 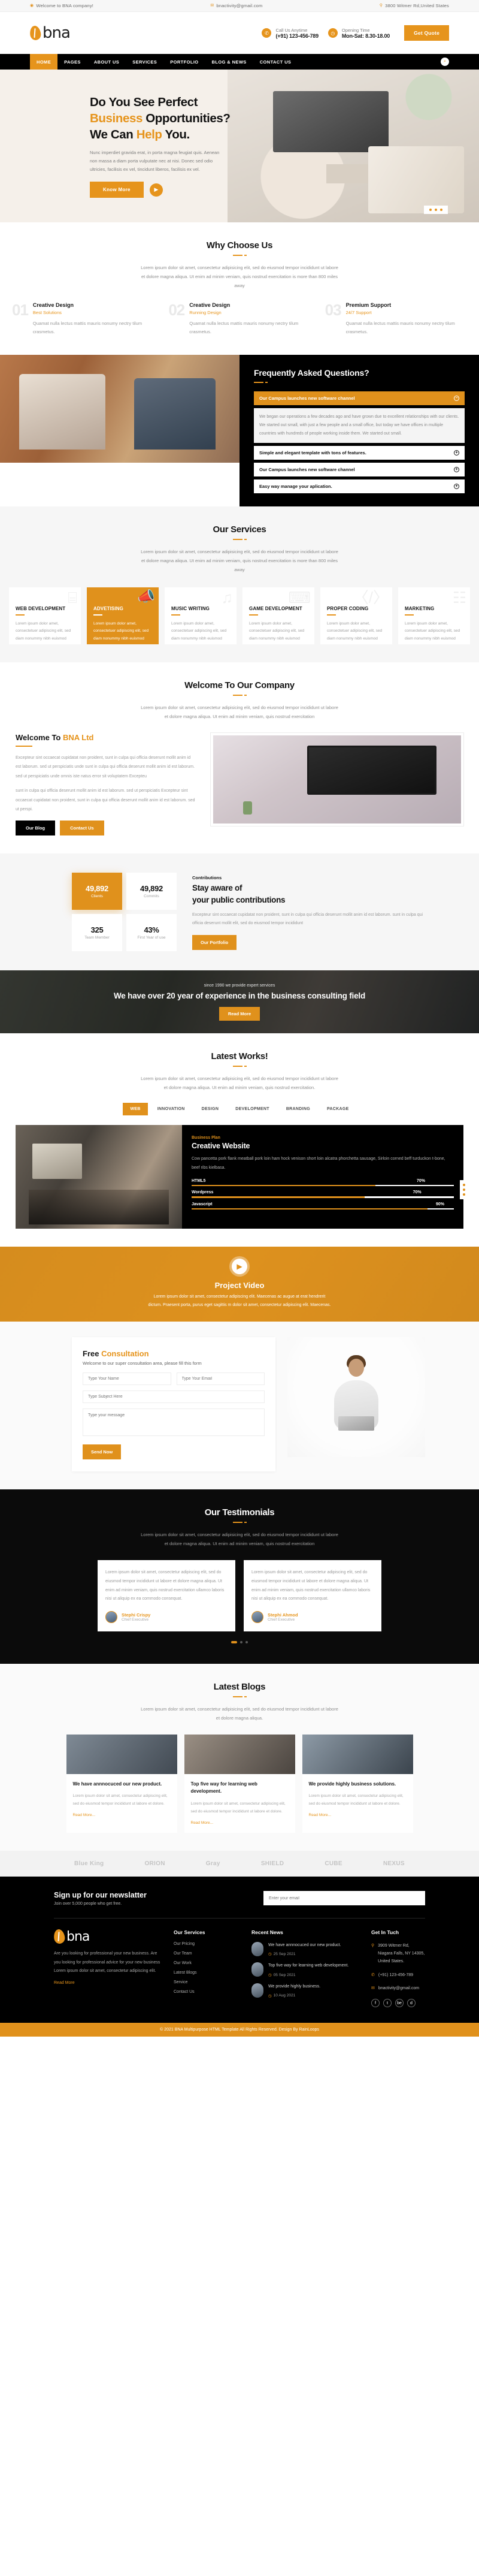 What do you see at coordinates (348, 608) in the screenshot?
I see `service-title: PROPER CODING` at bounding box center [348, 608].